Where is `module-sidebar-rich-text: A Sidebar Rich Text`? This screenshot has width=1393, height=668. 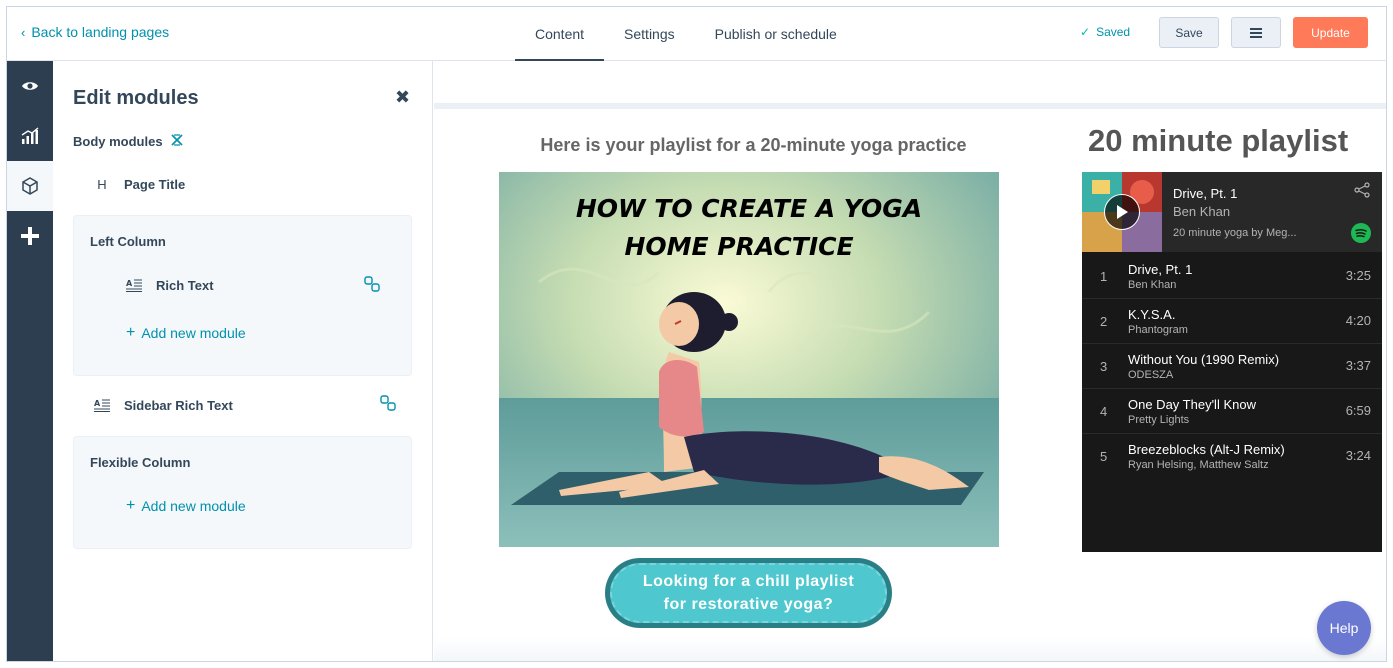
module-sidebar-rich-text: A Sidebar Rich Text is located at coordinates (163, 405).